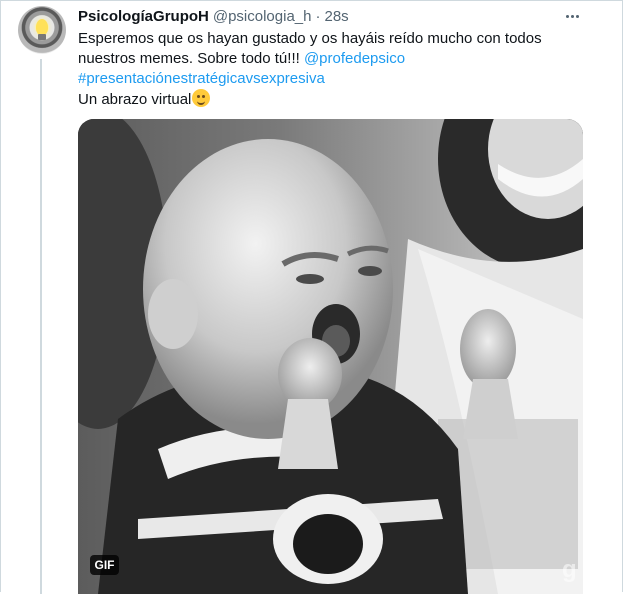 The width and height of the screenshot is (623, 594). I want to click on more-dots-icon, so click(567, 16).